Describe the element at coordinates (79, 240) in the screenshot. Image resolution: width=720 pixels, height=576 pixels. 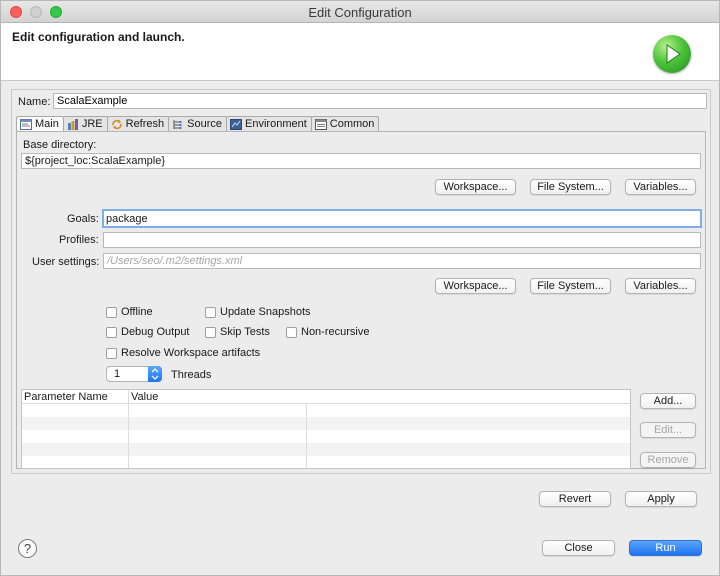
I see `profiles-label: Profiles:` at that location.